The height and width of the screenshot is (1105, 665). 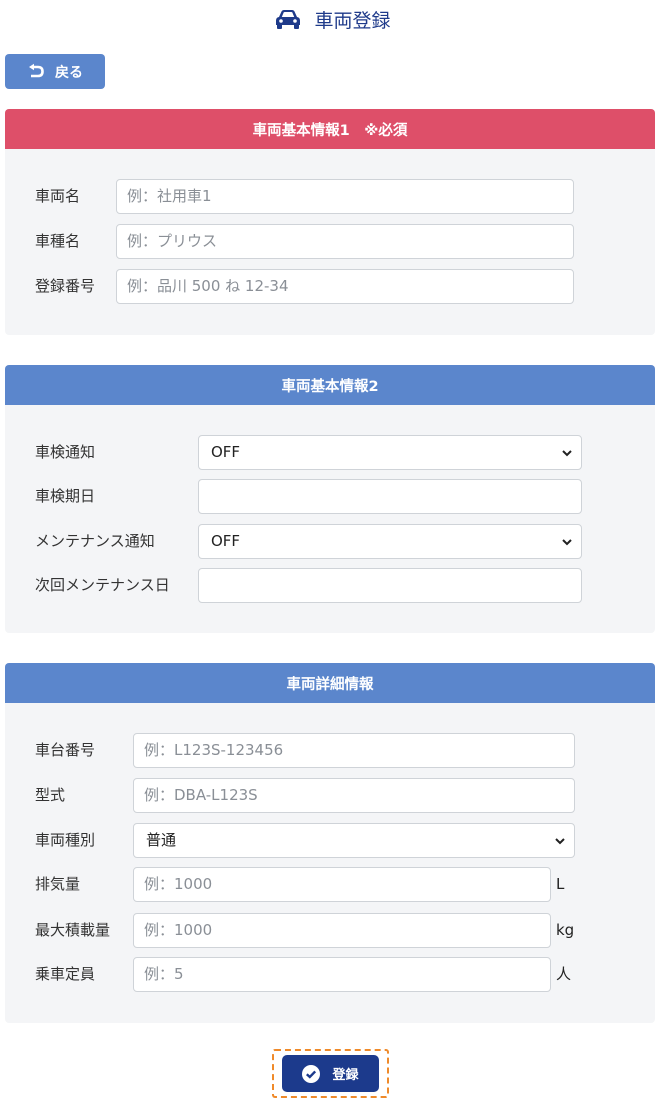 What do you see at coordinates (345, 1075) in the screenshot?
I see `register-button-label: 登録` at bounding box center [345, 1075].